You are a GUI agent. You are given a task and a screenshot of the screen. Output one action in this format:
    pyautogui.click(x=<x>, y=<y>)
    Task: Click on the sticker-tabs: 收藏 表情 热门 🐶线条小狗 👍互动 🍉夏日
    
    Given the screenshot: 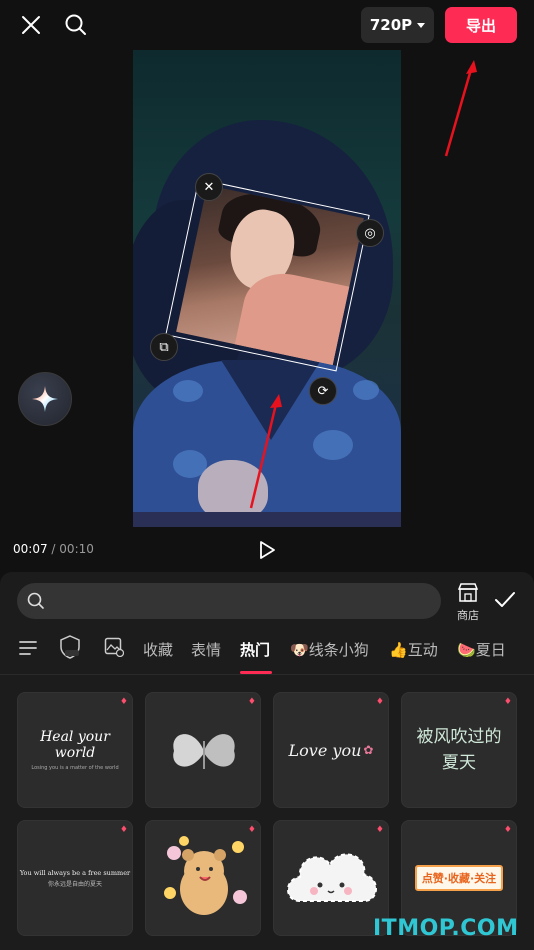 What is the action you would take?
    pyautogui.click(x=267, y=650)
    